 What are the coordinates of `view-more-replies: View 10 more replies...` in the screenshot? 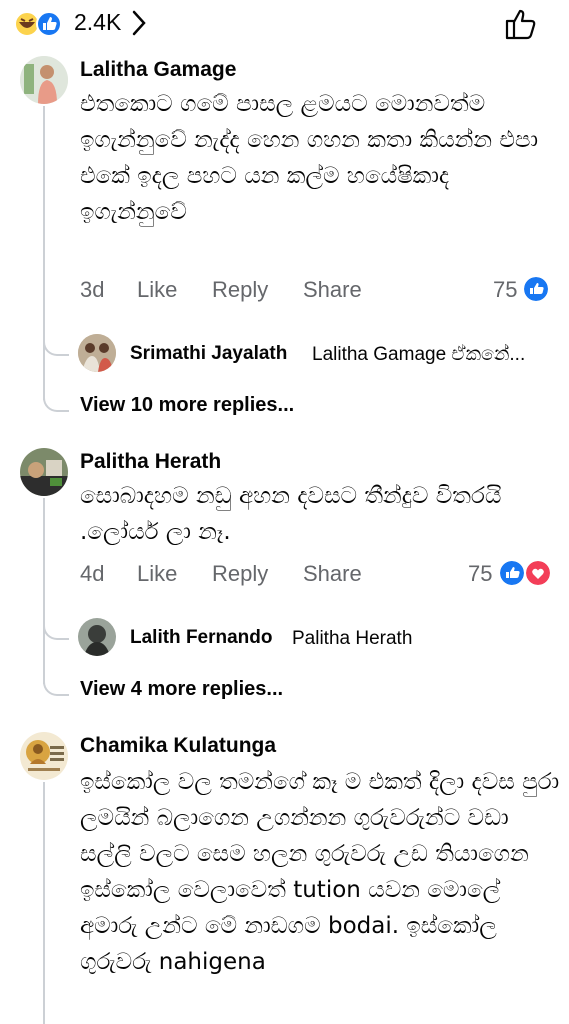 It's located at (187, 405).